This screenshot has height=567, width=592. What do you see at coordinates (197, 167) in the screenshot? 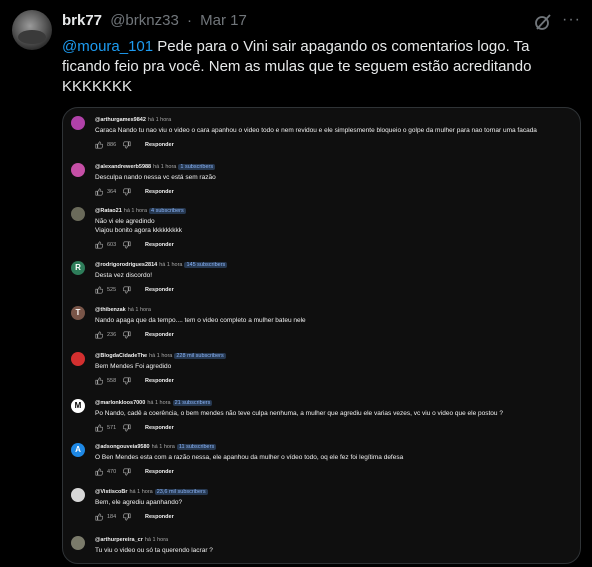
I see `subscriber-badge: 1 subscribers` at bounding box center [197, 167].